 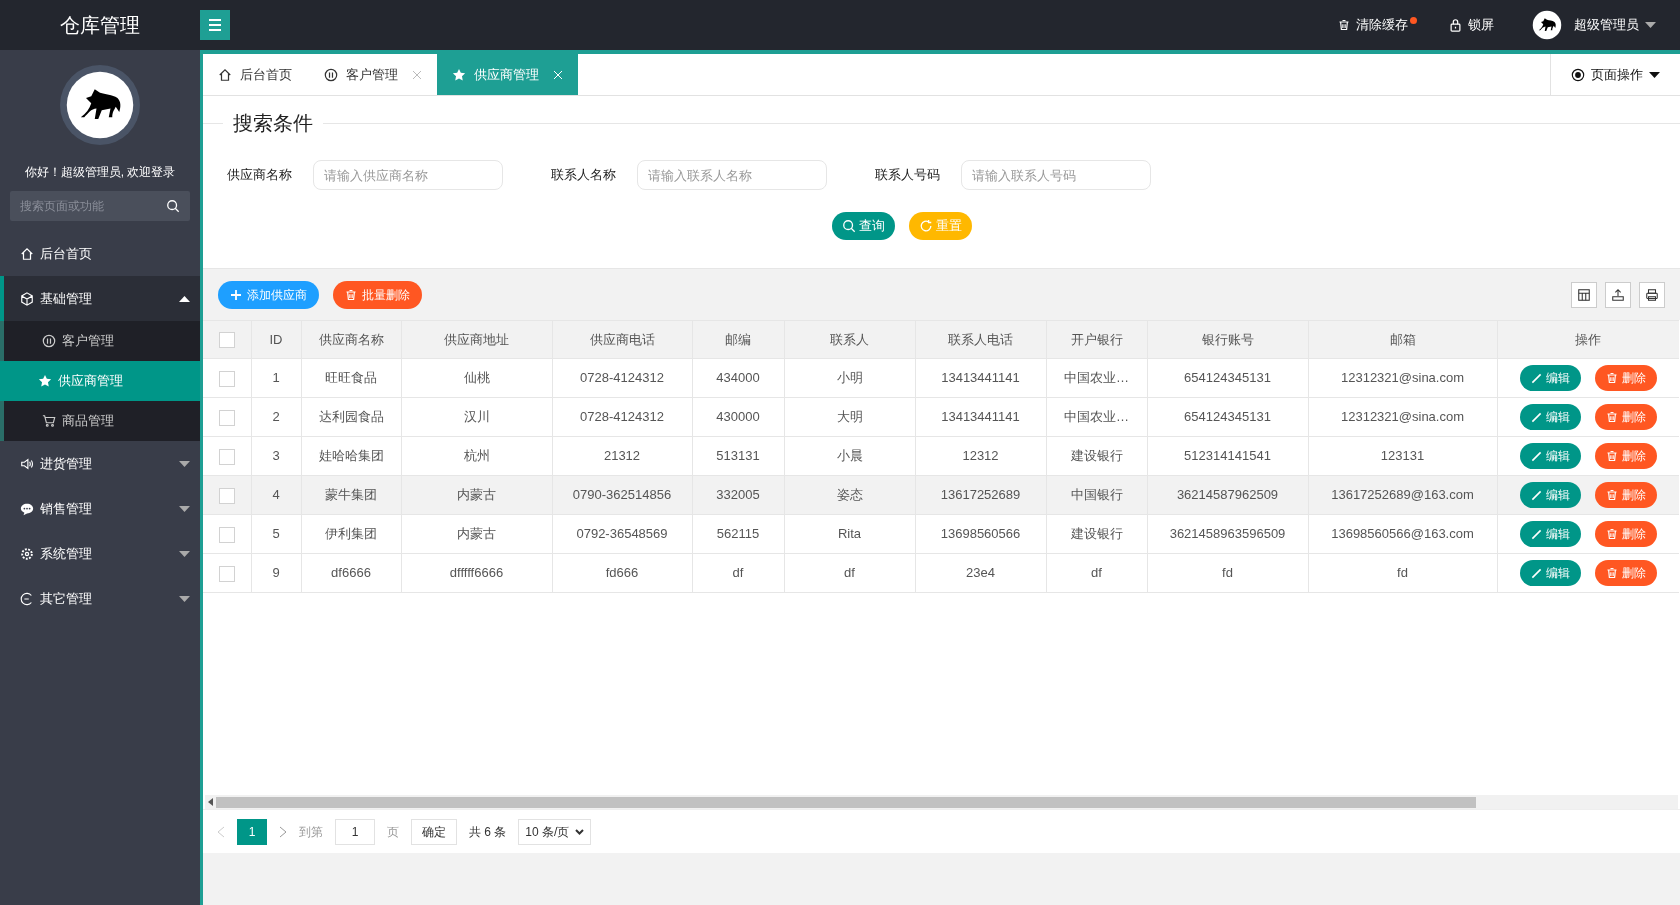 What do you see at coordinates (100, 105) in the screenshot?
I see `profile-avatar` at bounding box center [100, 105].